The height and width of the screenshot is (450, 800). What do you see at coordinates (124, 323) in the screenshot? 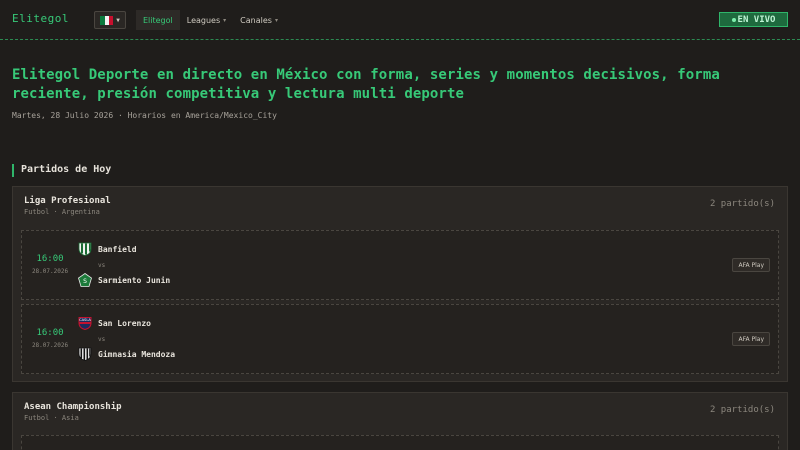
I see `team-name: San Lorenzo` at bounding box center [124, 323].